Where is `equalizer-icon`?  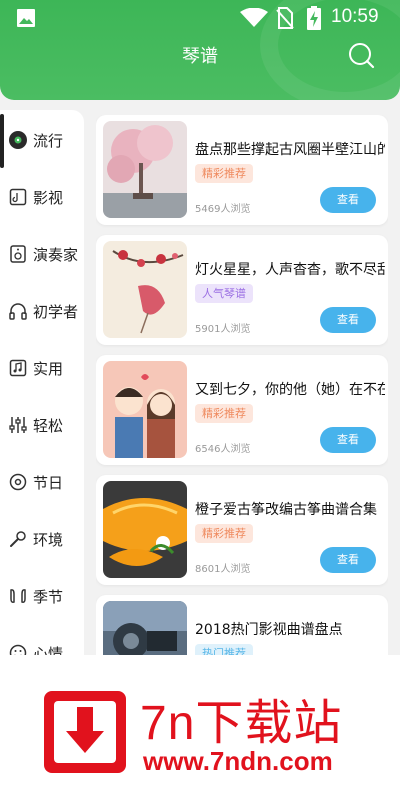 equalizer-icon is located at coordinates (18, 425).